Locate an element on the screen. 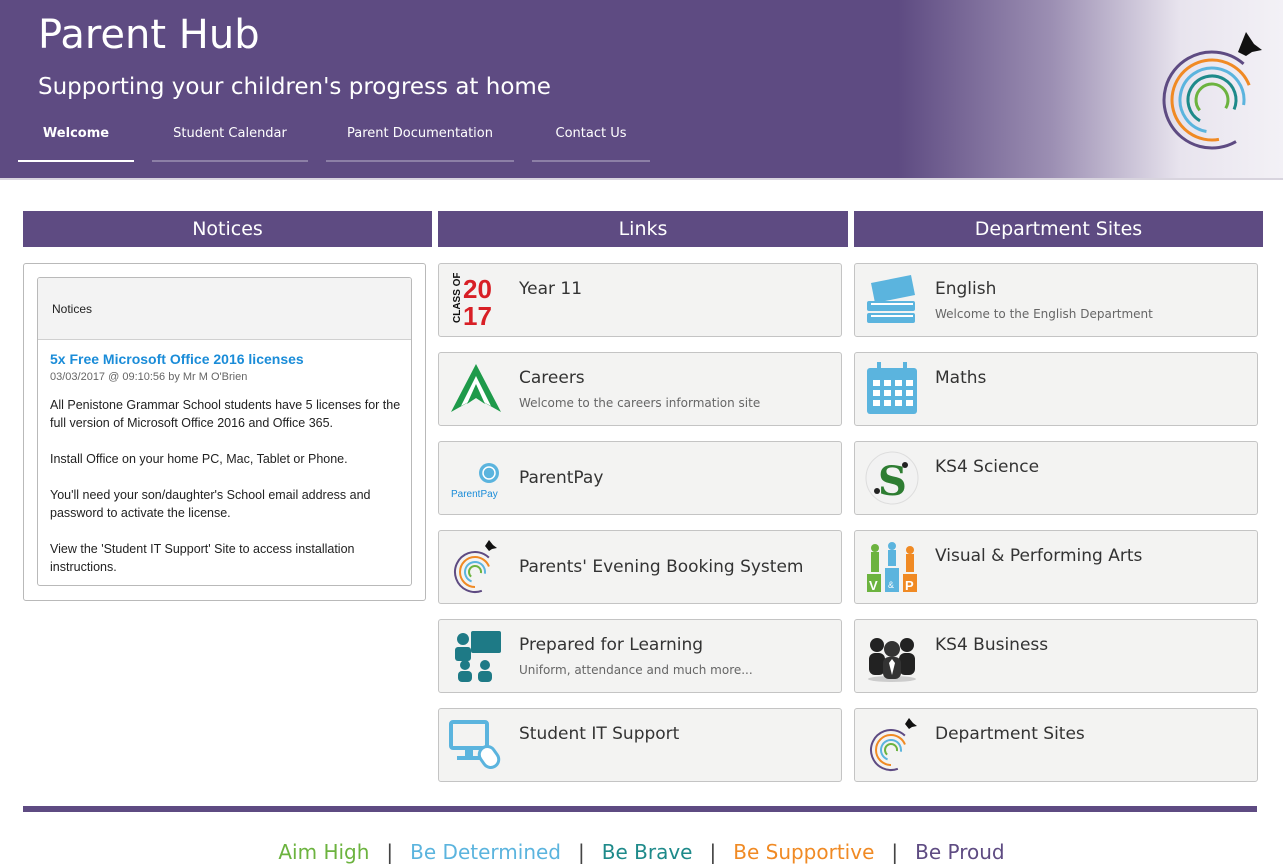 The height and width of the screenshot is (865, 1283). motto-be-determined: Be Determined is located at coordinates (485, 852).